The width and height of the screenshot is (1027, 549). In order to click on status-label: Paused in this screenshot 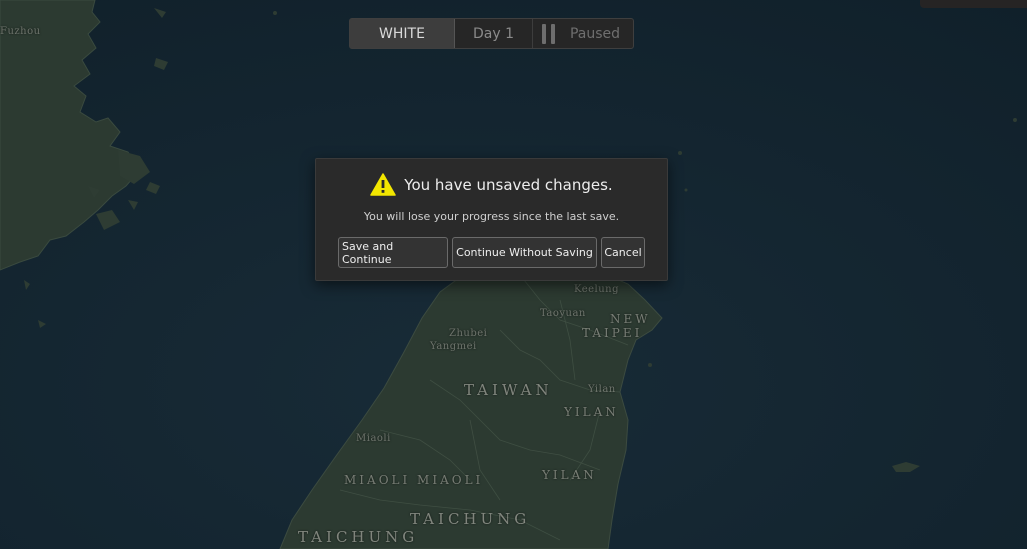, I will do `click(595, 33)`.